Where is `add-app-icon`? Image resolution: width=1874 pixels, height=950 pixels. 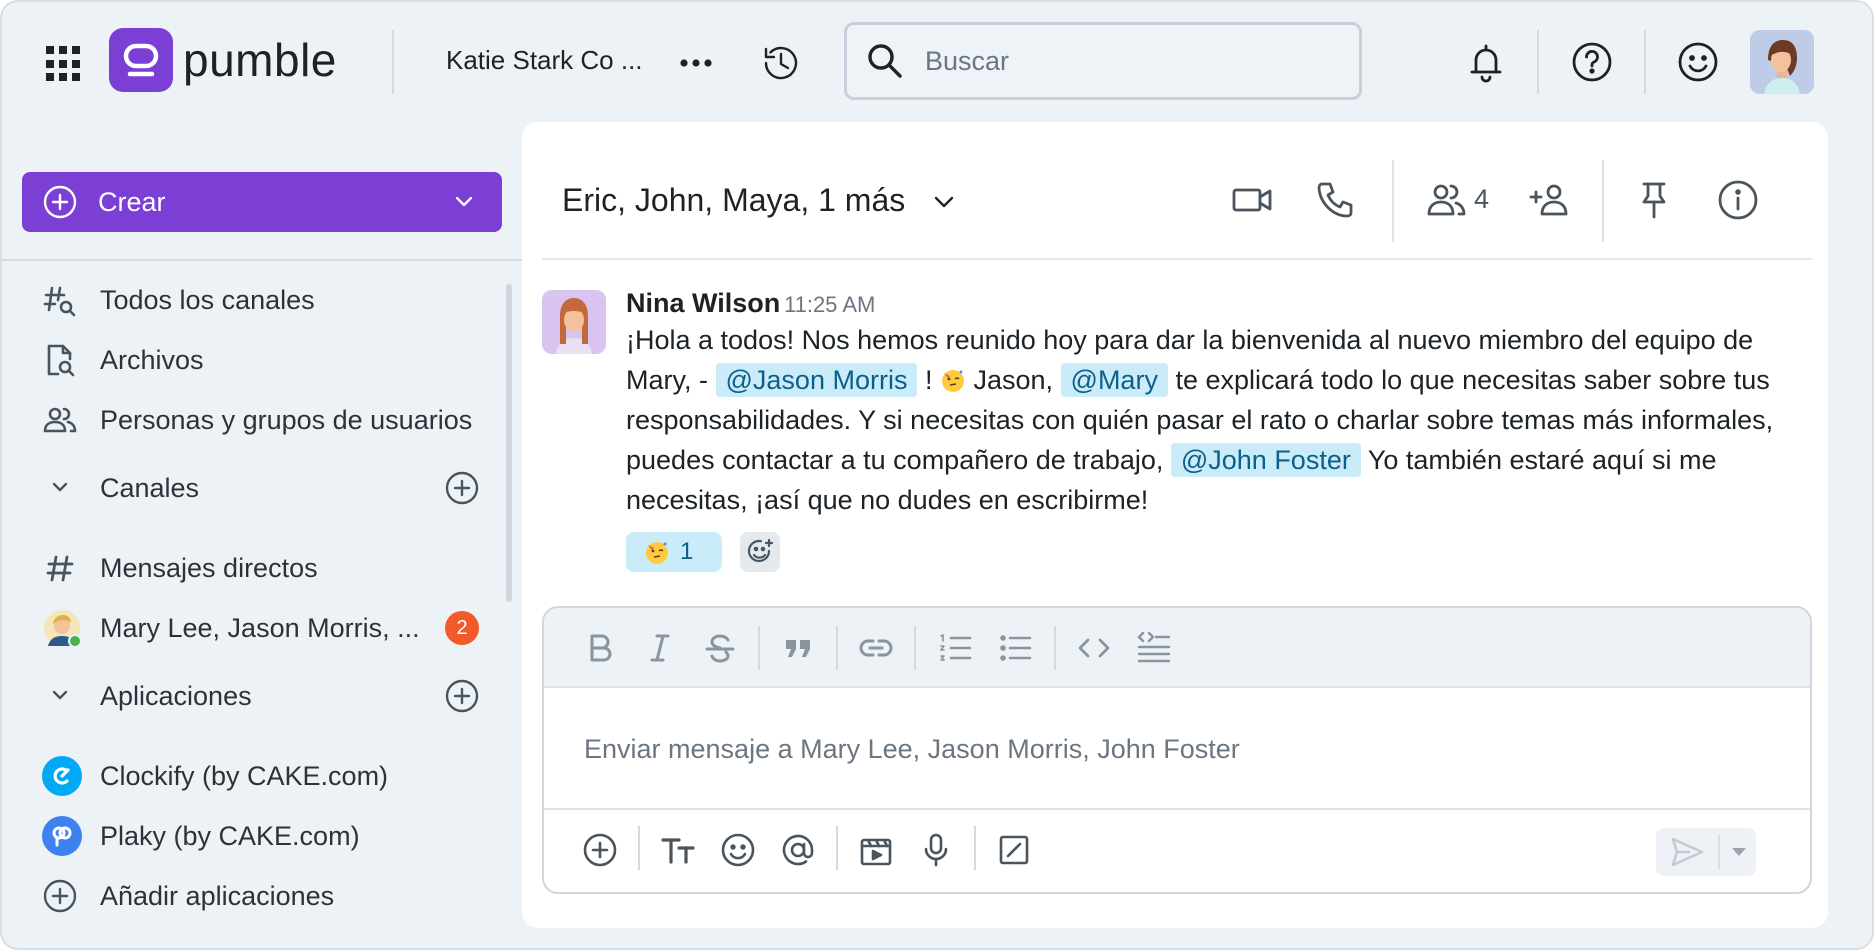
add-app-icon is located at coordinates (462, 696).